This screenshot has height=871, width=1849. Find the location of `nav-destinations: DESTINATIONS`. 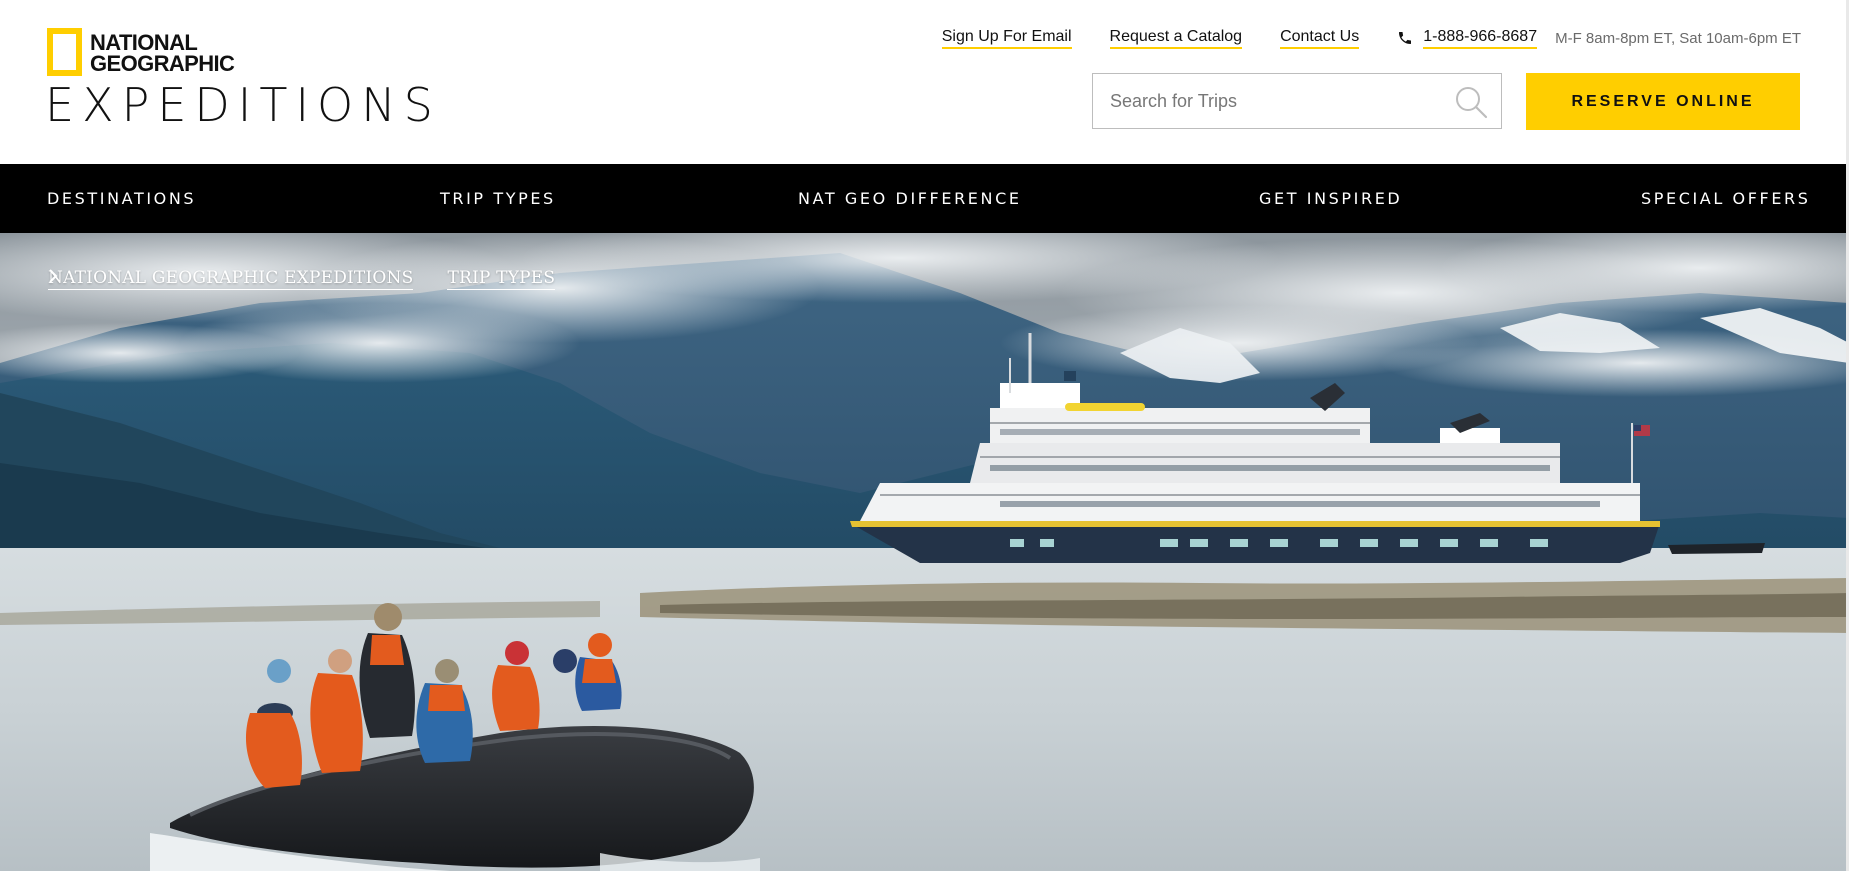

nav-destinations: DESTINATIONS is located at coordinates (121, 198).